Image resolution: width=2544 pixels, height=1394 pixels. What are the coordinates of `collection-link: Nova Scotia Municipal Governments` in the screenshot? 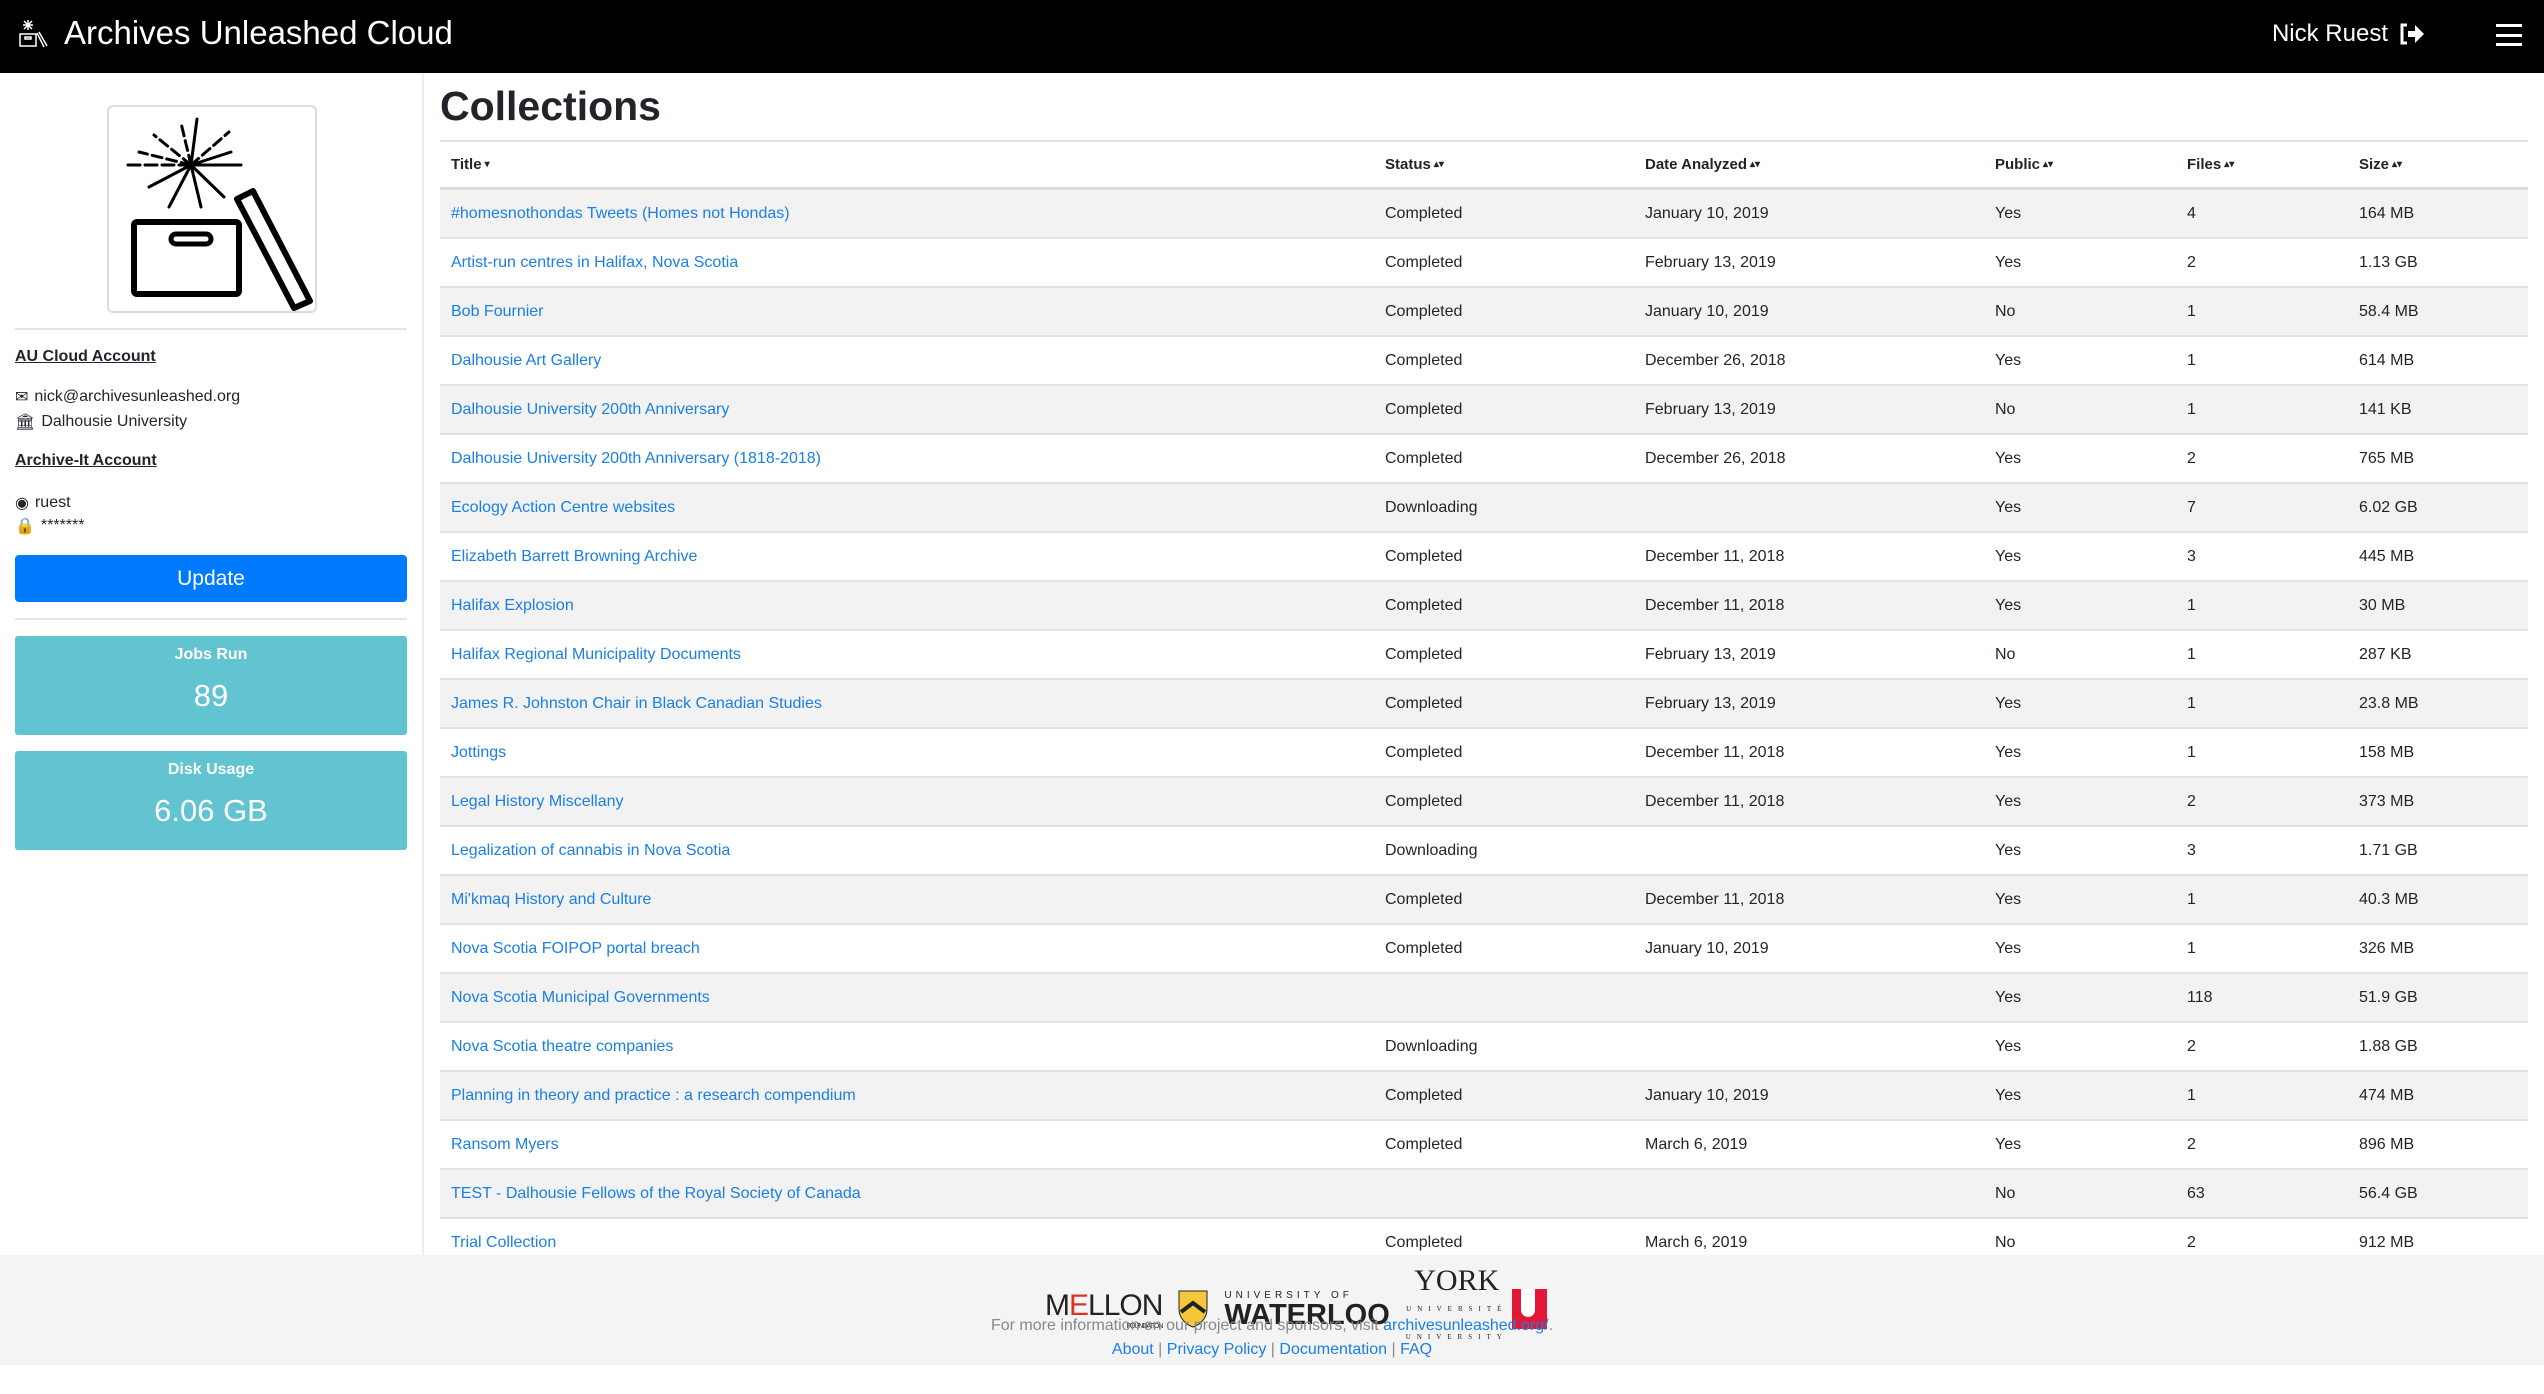 It's located at (580, 998).